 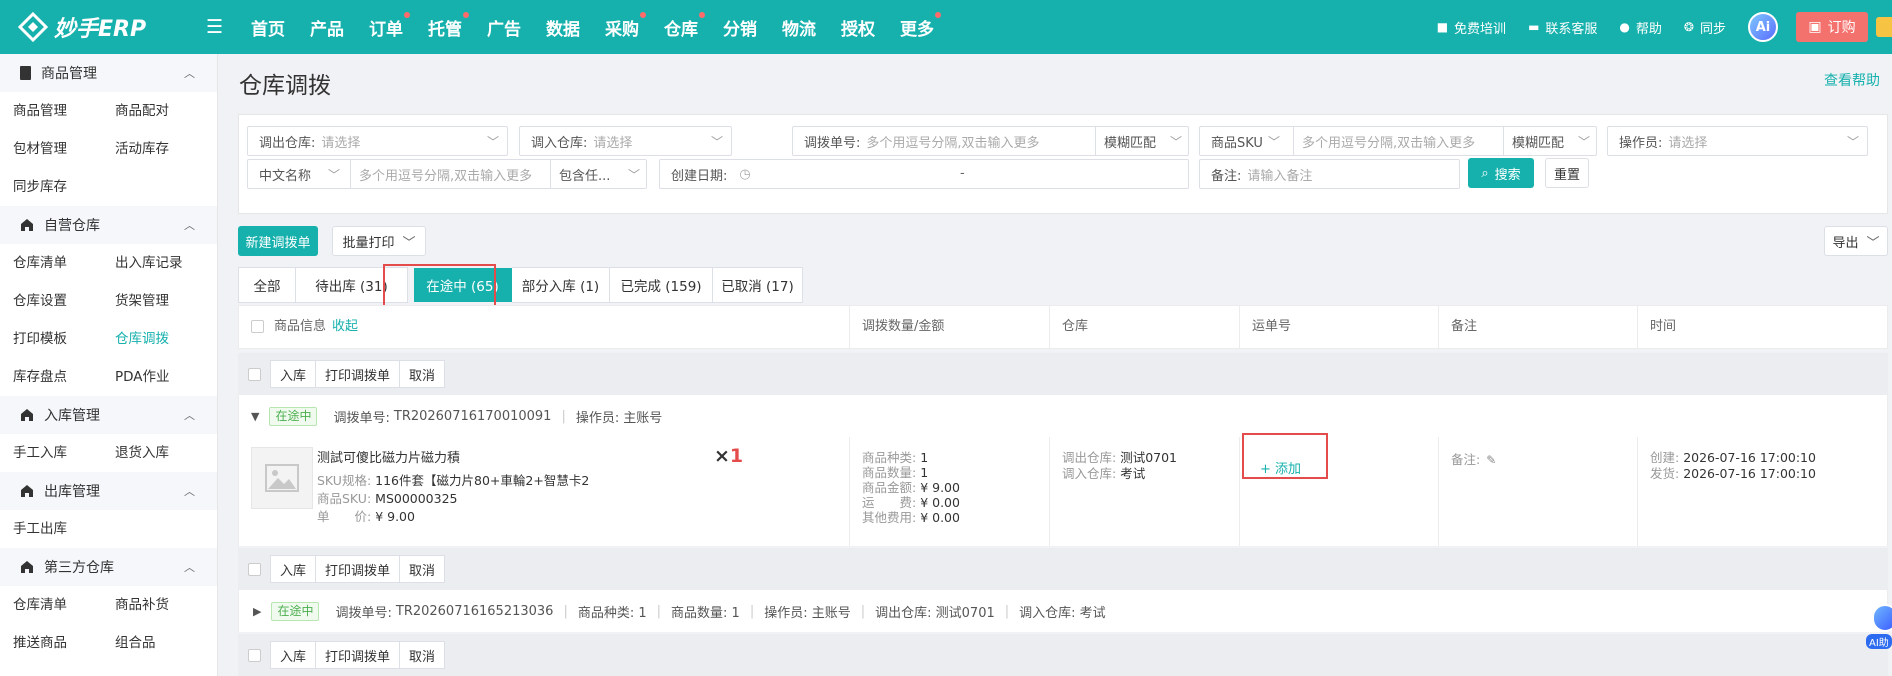 I want to click on brand-logo: 妙手ERP, so click(x=93, y=27).